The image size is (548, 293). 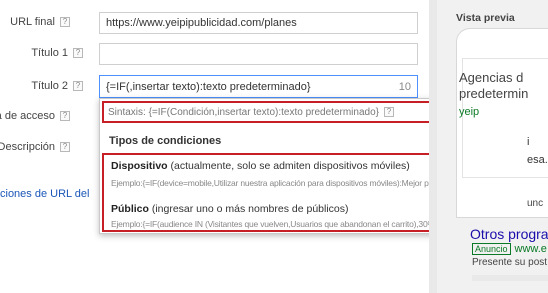 I want to click on ad2-description: Presente su post, so click(x=510, y=262).